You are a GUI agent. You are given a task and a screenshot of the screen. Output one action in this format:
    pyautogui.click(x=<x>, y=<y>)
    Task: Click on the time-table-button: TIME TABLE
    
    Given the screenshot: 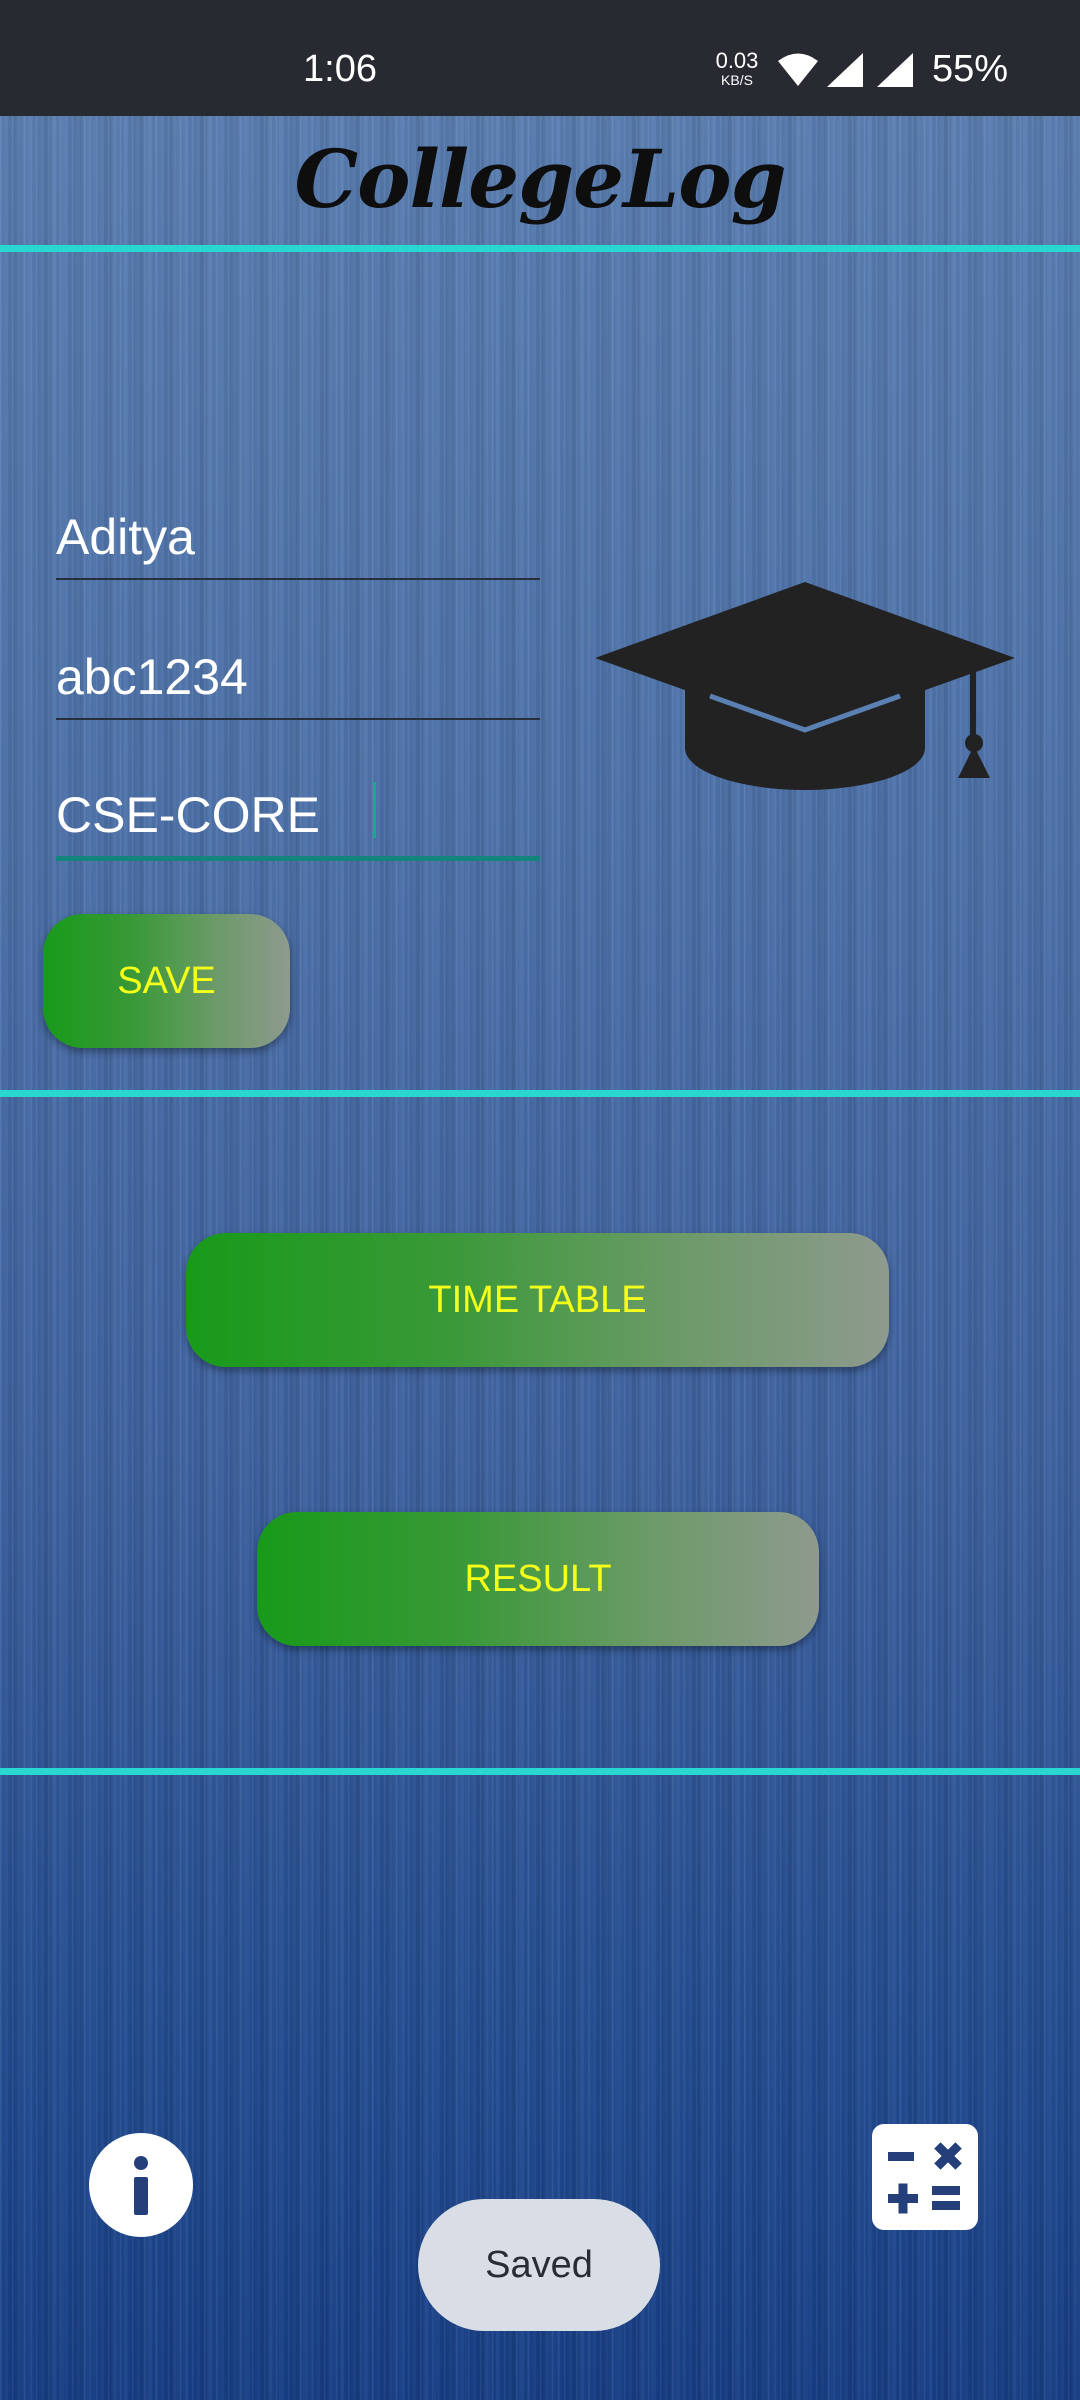 What is the action you would take?
    pyautogui.click(x=537, y=1300)
    